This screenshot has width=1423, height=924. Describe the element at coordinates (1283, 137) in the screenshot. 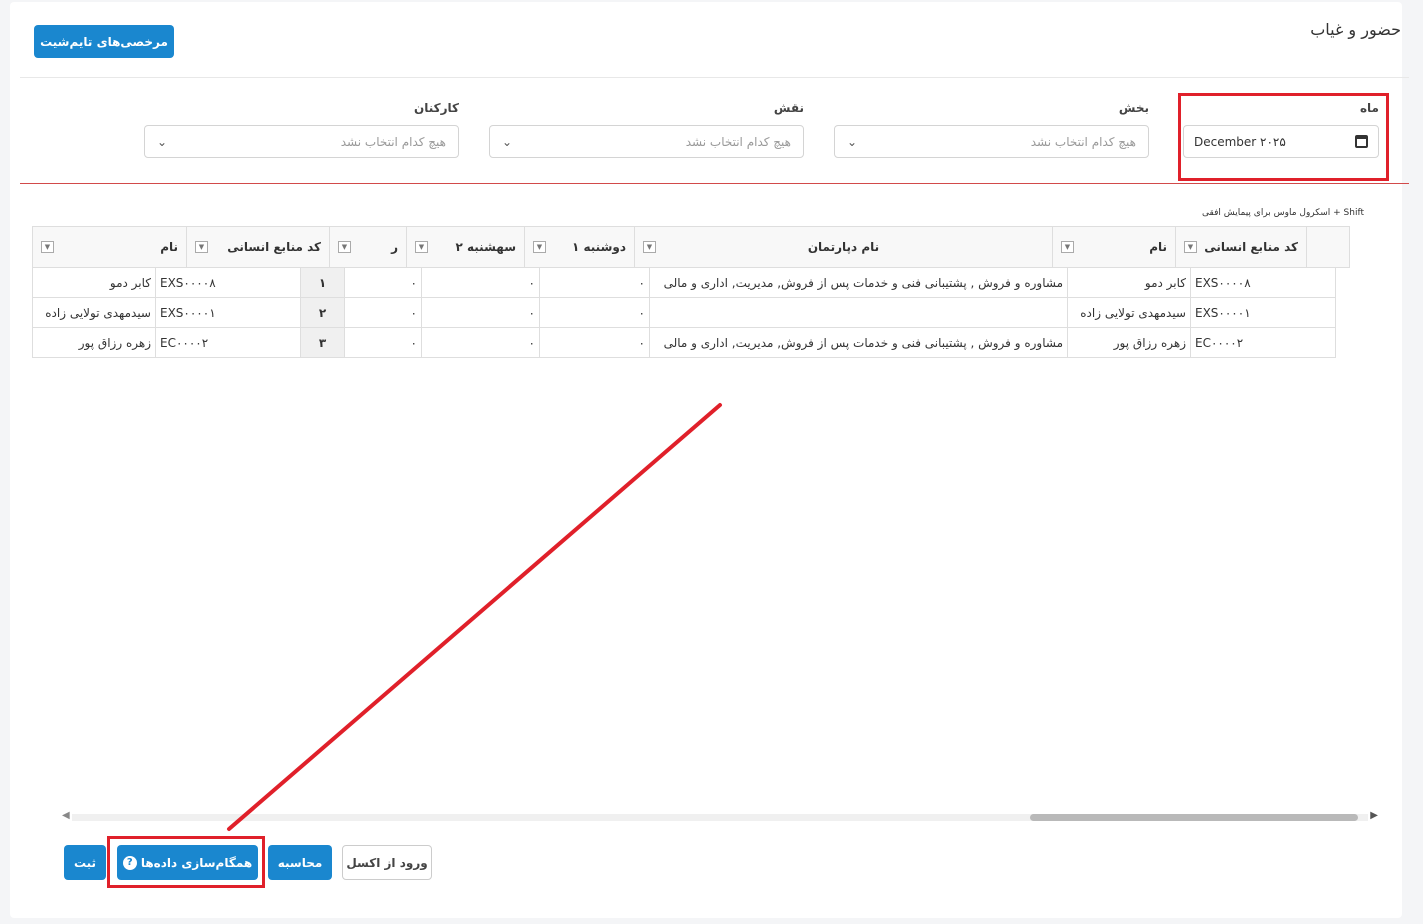

I see `month-highlight-box` at that location.